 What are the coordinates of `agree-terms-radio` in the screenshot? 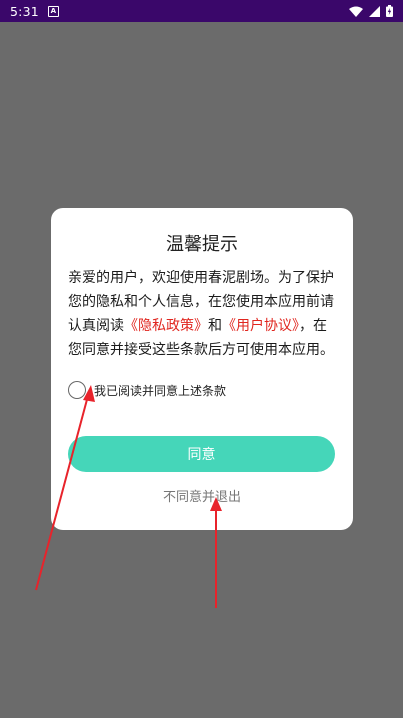 It's located at (77, 390).